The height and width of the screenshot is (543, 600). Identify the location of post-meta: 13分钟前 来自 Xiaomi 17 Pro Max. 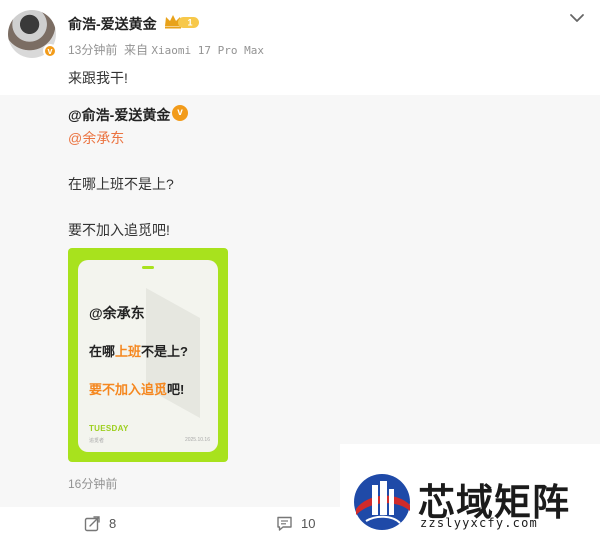
(166, 49).